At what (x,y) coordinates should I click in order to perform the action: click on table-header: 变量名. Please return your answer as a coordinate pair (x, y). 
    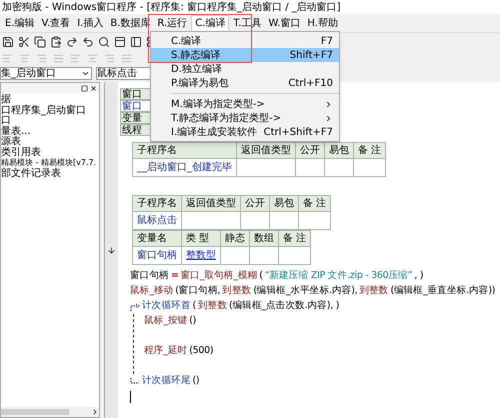
    Looking at the image, I should click on (157, 238).